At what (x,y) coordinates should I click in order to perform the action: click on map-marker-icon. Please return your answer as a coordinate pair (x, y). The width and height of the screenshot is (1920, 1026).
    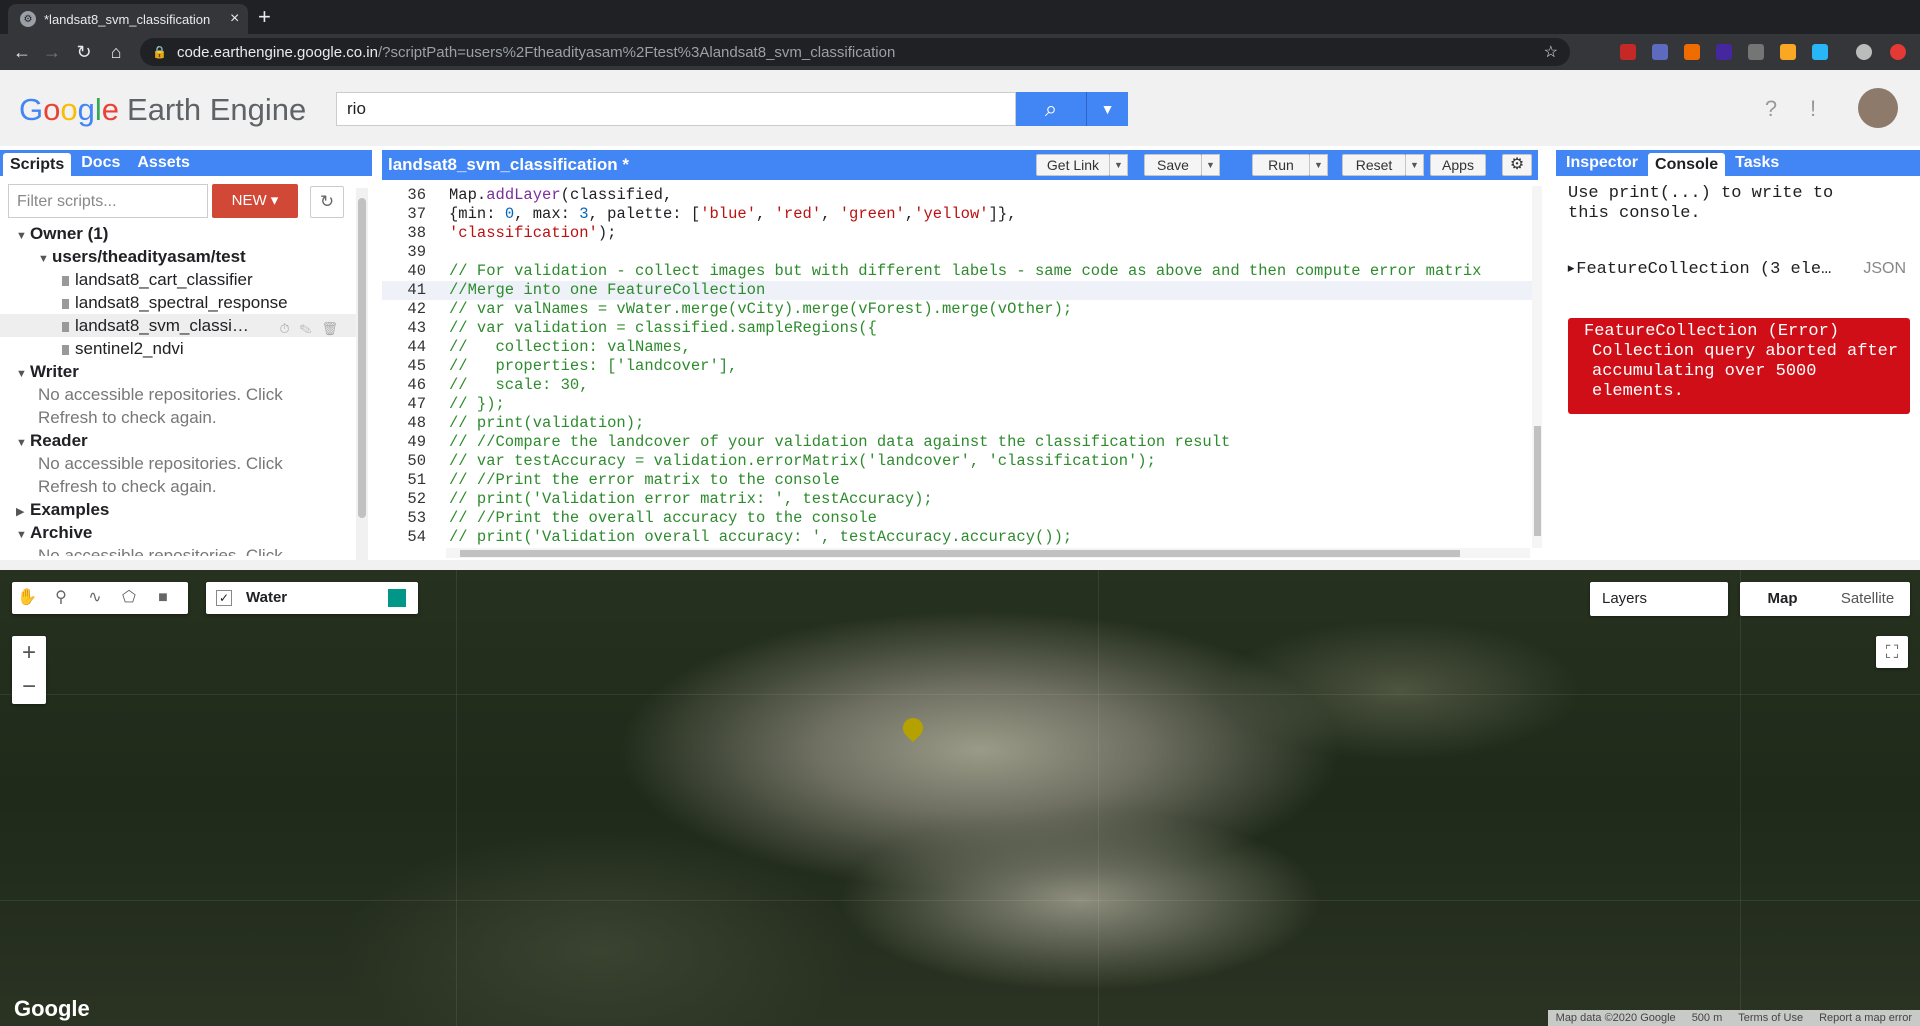
    Looking at the image, I should click on (913, 728).